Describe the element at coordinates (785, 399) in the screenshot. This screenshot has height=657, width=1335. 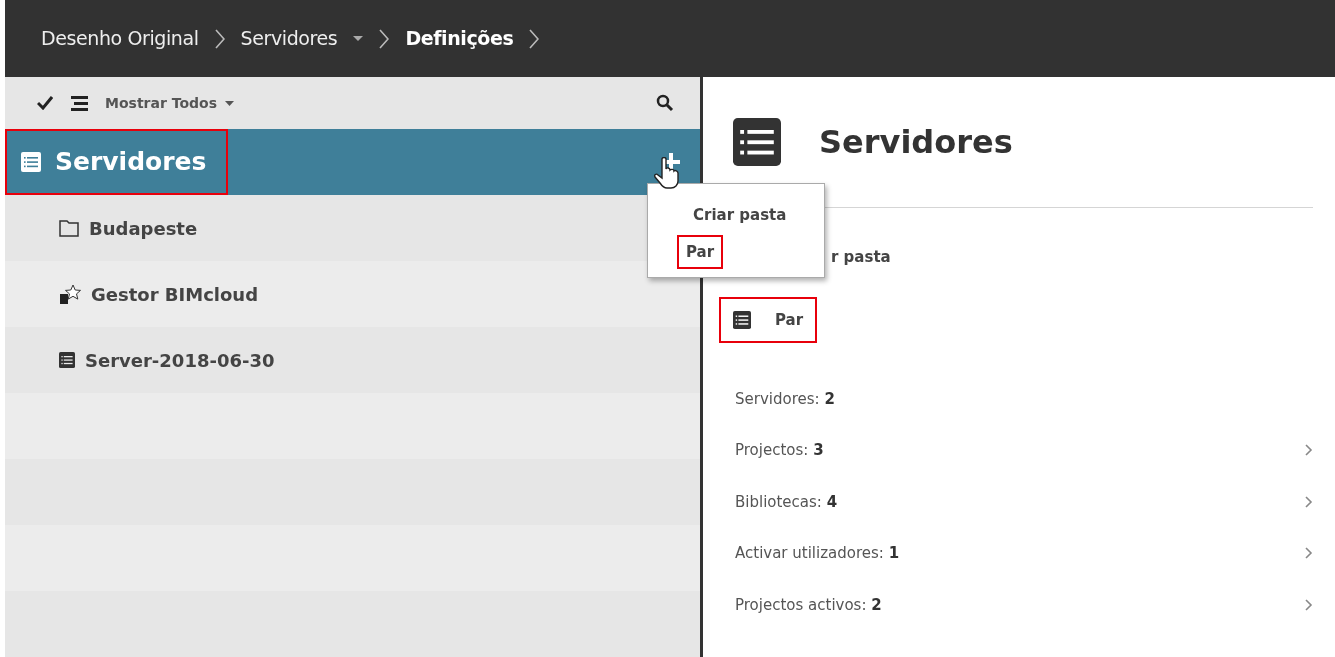
I see `stat-text: Servidores: 2` at that location.